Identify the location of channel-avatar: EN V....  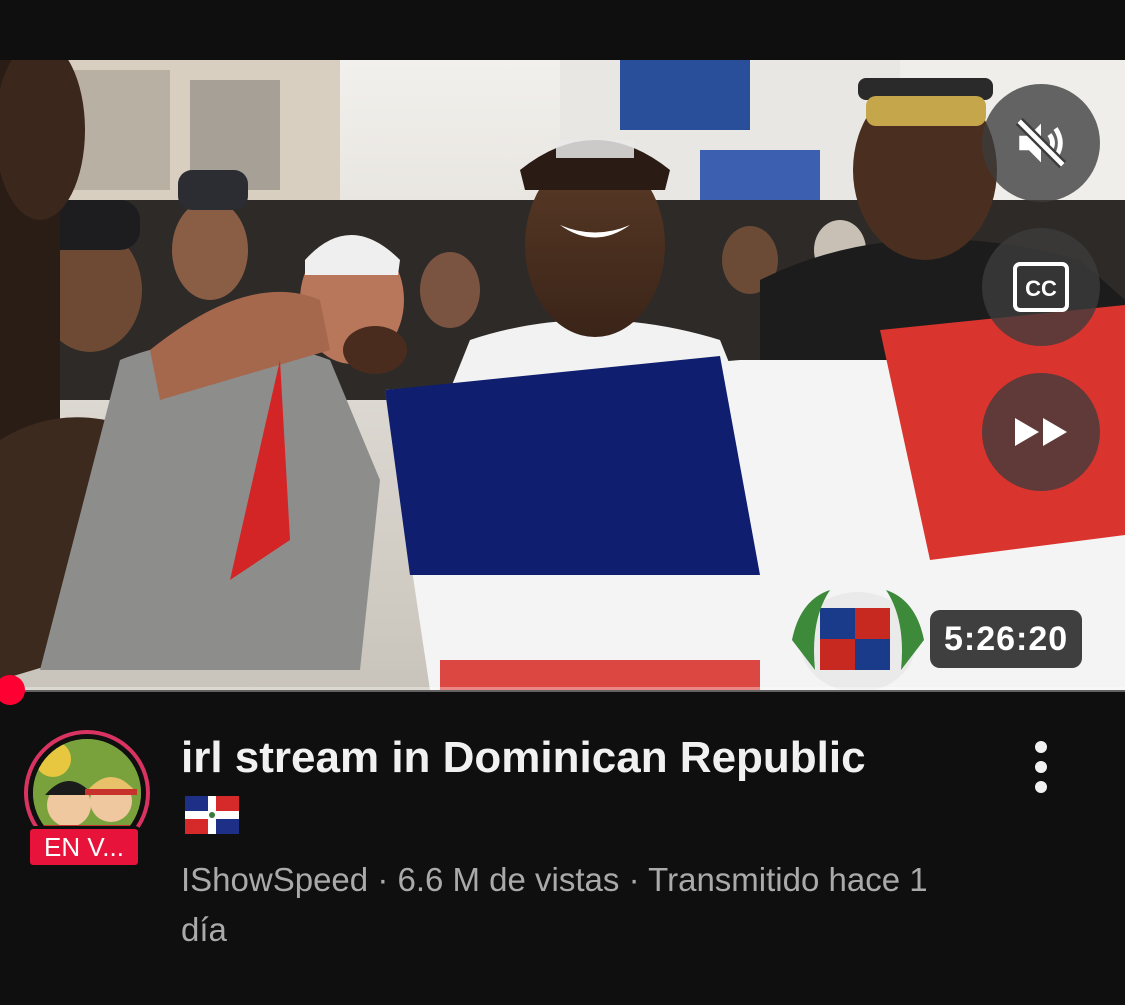
(90, 799).